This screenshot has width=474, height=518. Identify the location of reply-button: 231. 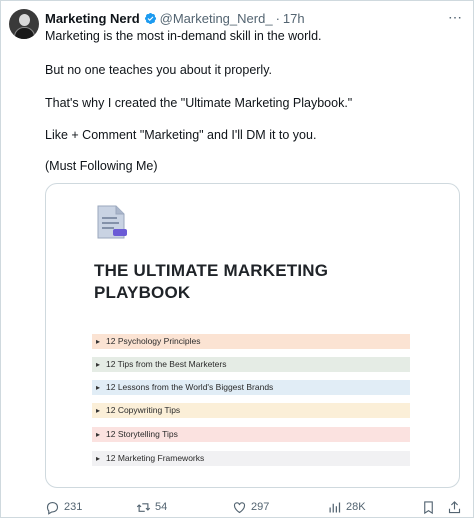
(63, 507).